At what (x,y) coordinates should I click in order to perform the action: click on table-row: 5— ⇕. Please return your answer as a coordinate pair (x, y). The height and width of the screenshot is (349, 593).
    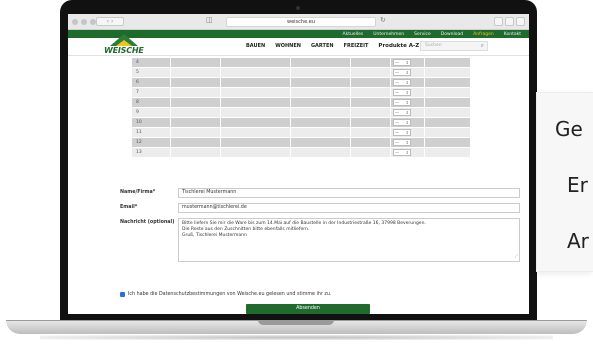
    Looking at the image, I should click on (301, 73).